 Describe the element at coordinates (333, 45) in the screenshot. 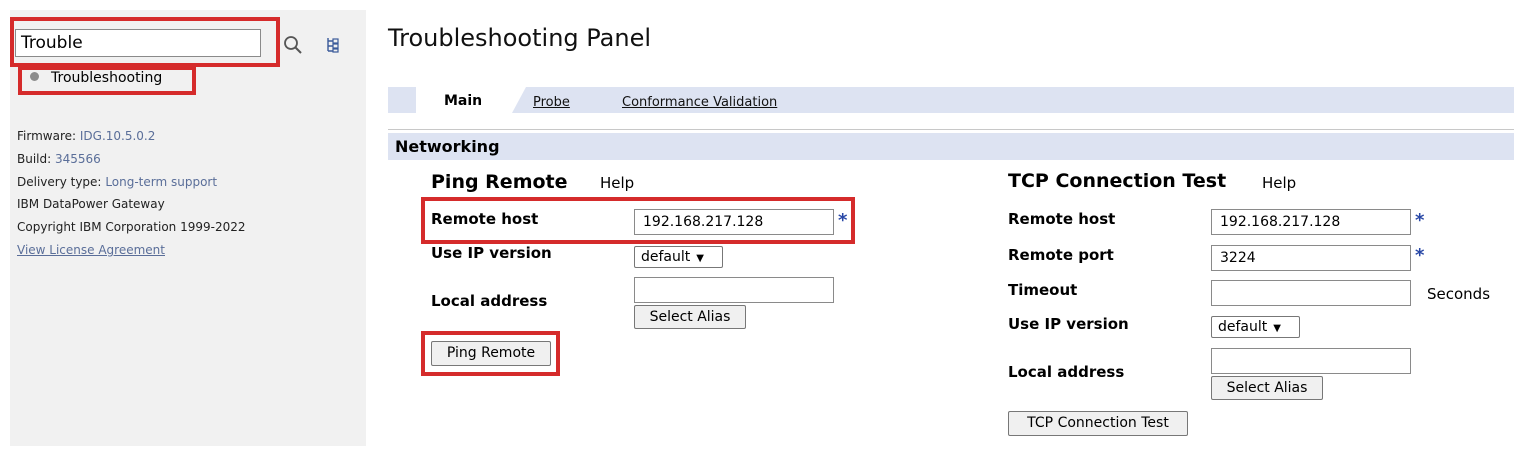

I see `tree-icon` at that location.